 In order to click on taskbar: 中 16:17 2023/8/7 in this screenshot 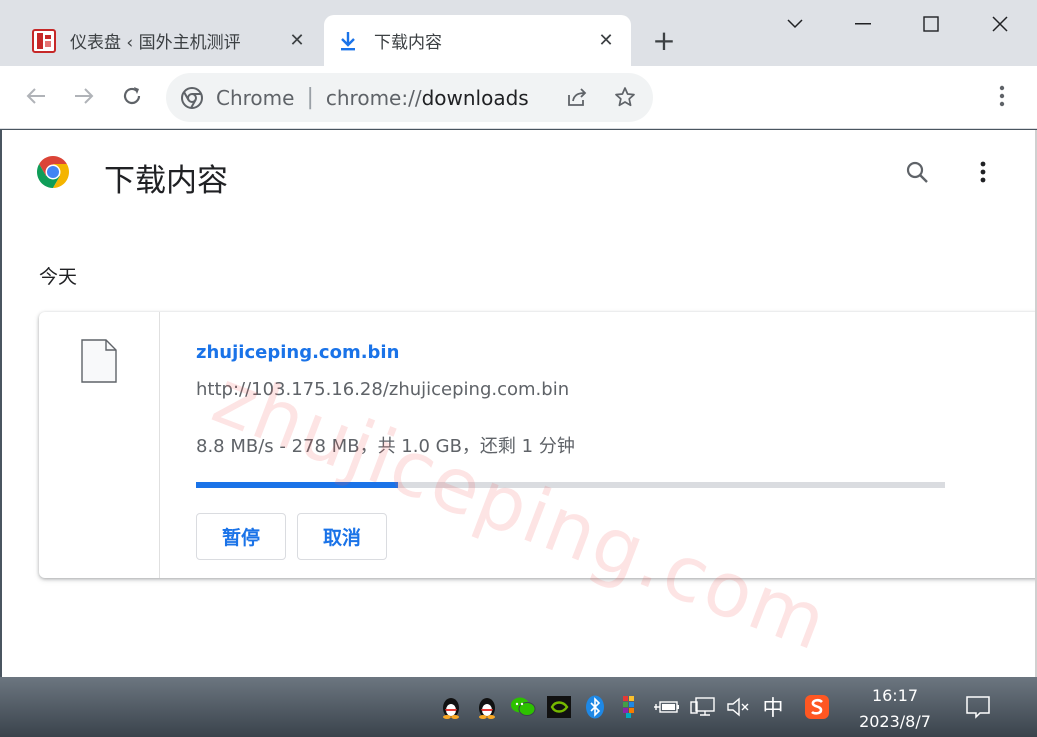, I will do `click(518, 707)`.